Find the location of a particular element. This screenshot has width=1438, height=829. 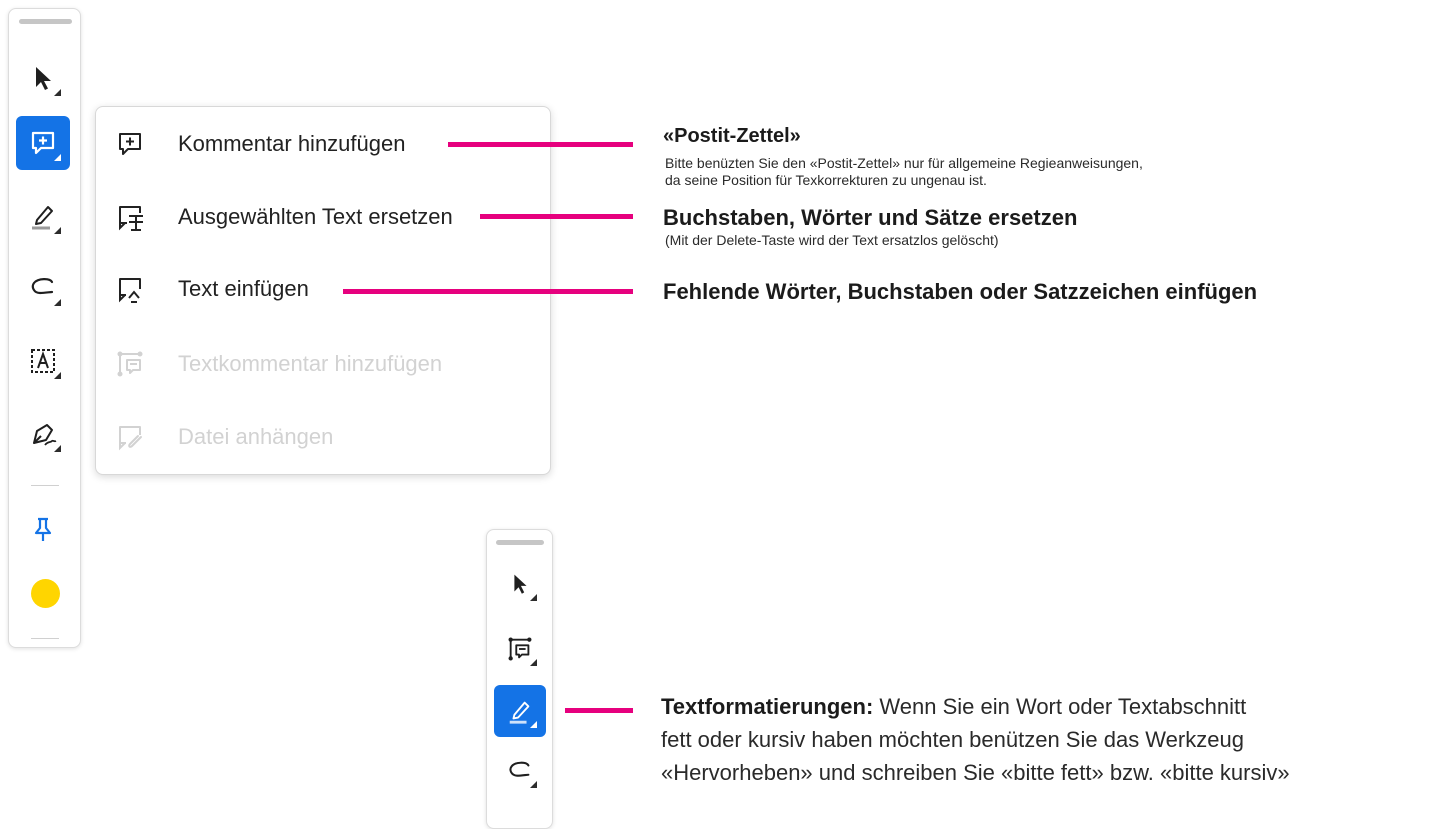

menu-item-label: Textkommentar hinzufügen is located at coordinates (310, 363).